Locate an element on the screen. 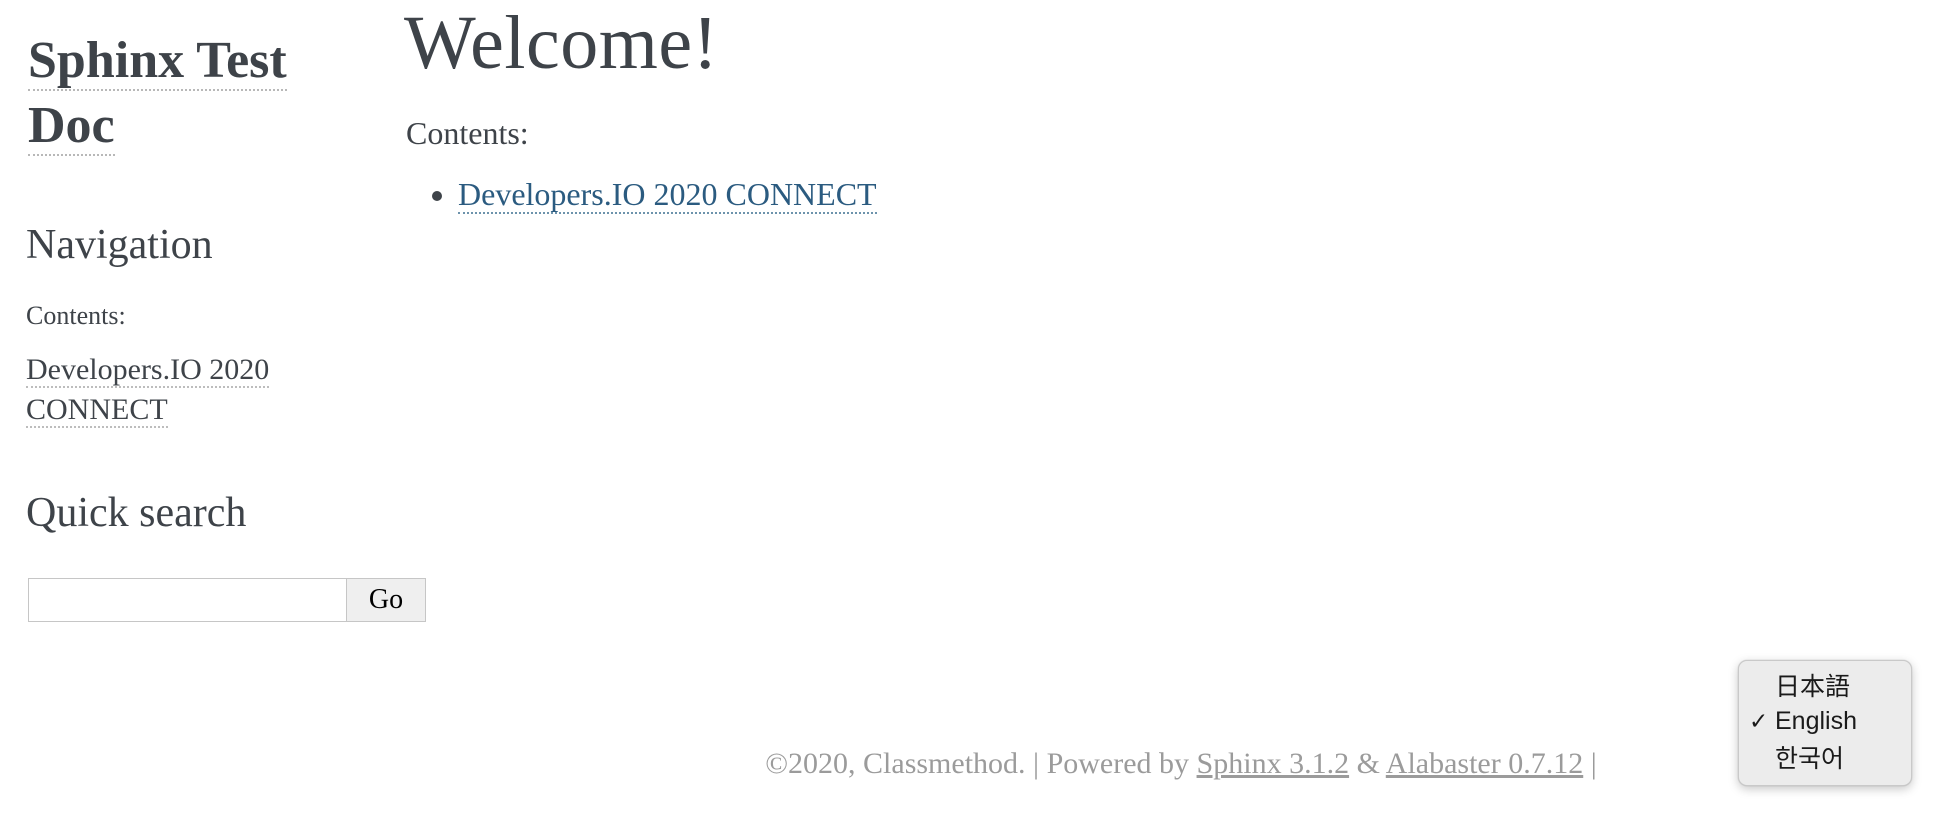 This screenshot has height=834, width=1958. search-input is located at coordinates (187, 600).